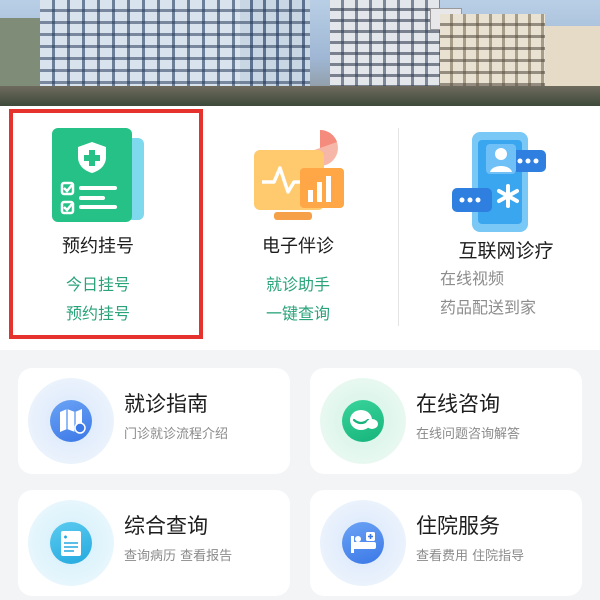  Describe the element at coordinates (510, 278) in the screenshot. I see `online-video-link: 在线视频` at that location.